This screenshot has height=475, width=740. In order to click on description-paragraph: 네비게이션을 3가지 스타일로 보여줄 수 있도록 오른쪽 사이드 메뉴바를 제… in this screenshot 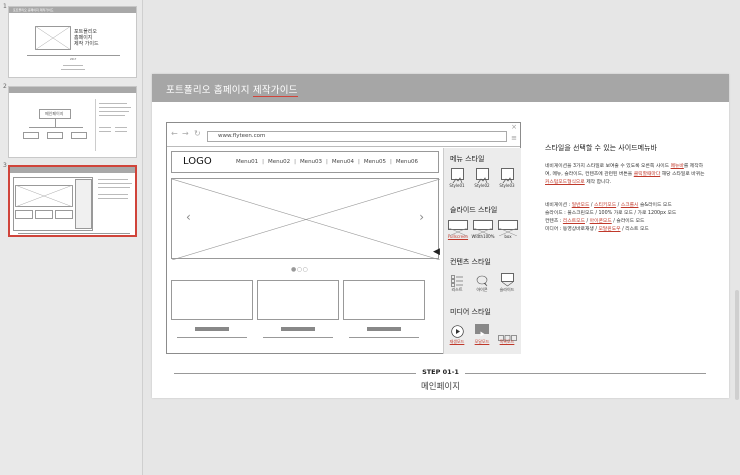, I will do `click(625, 174)`.